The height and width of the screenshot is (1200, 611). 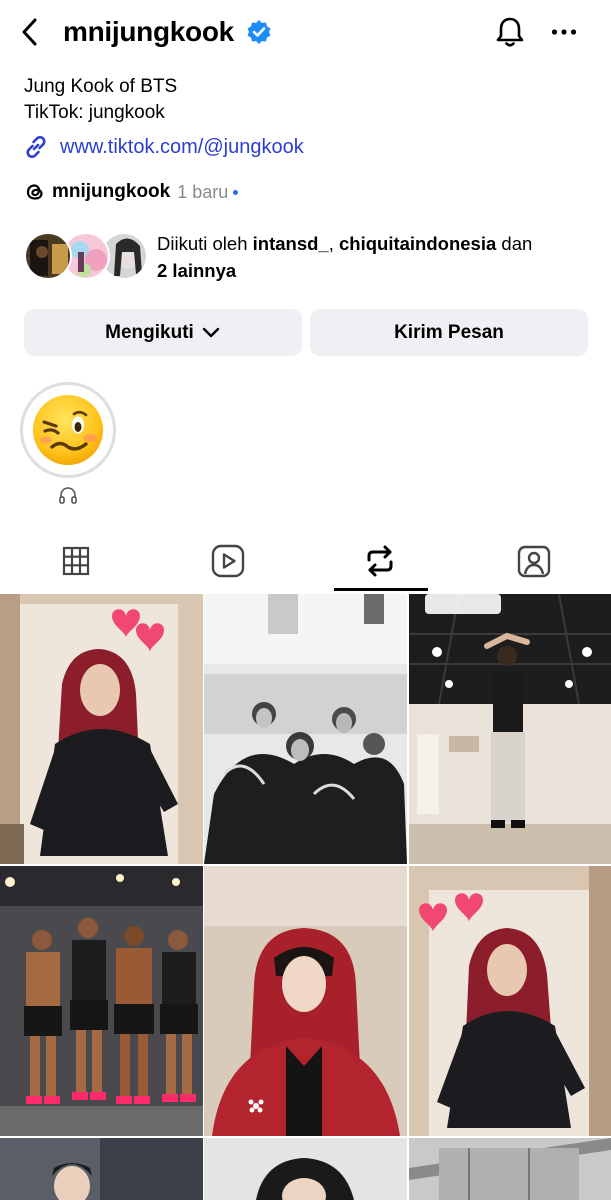 I want to click on more-options-button, so click(x=564, y=32).